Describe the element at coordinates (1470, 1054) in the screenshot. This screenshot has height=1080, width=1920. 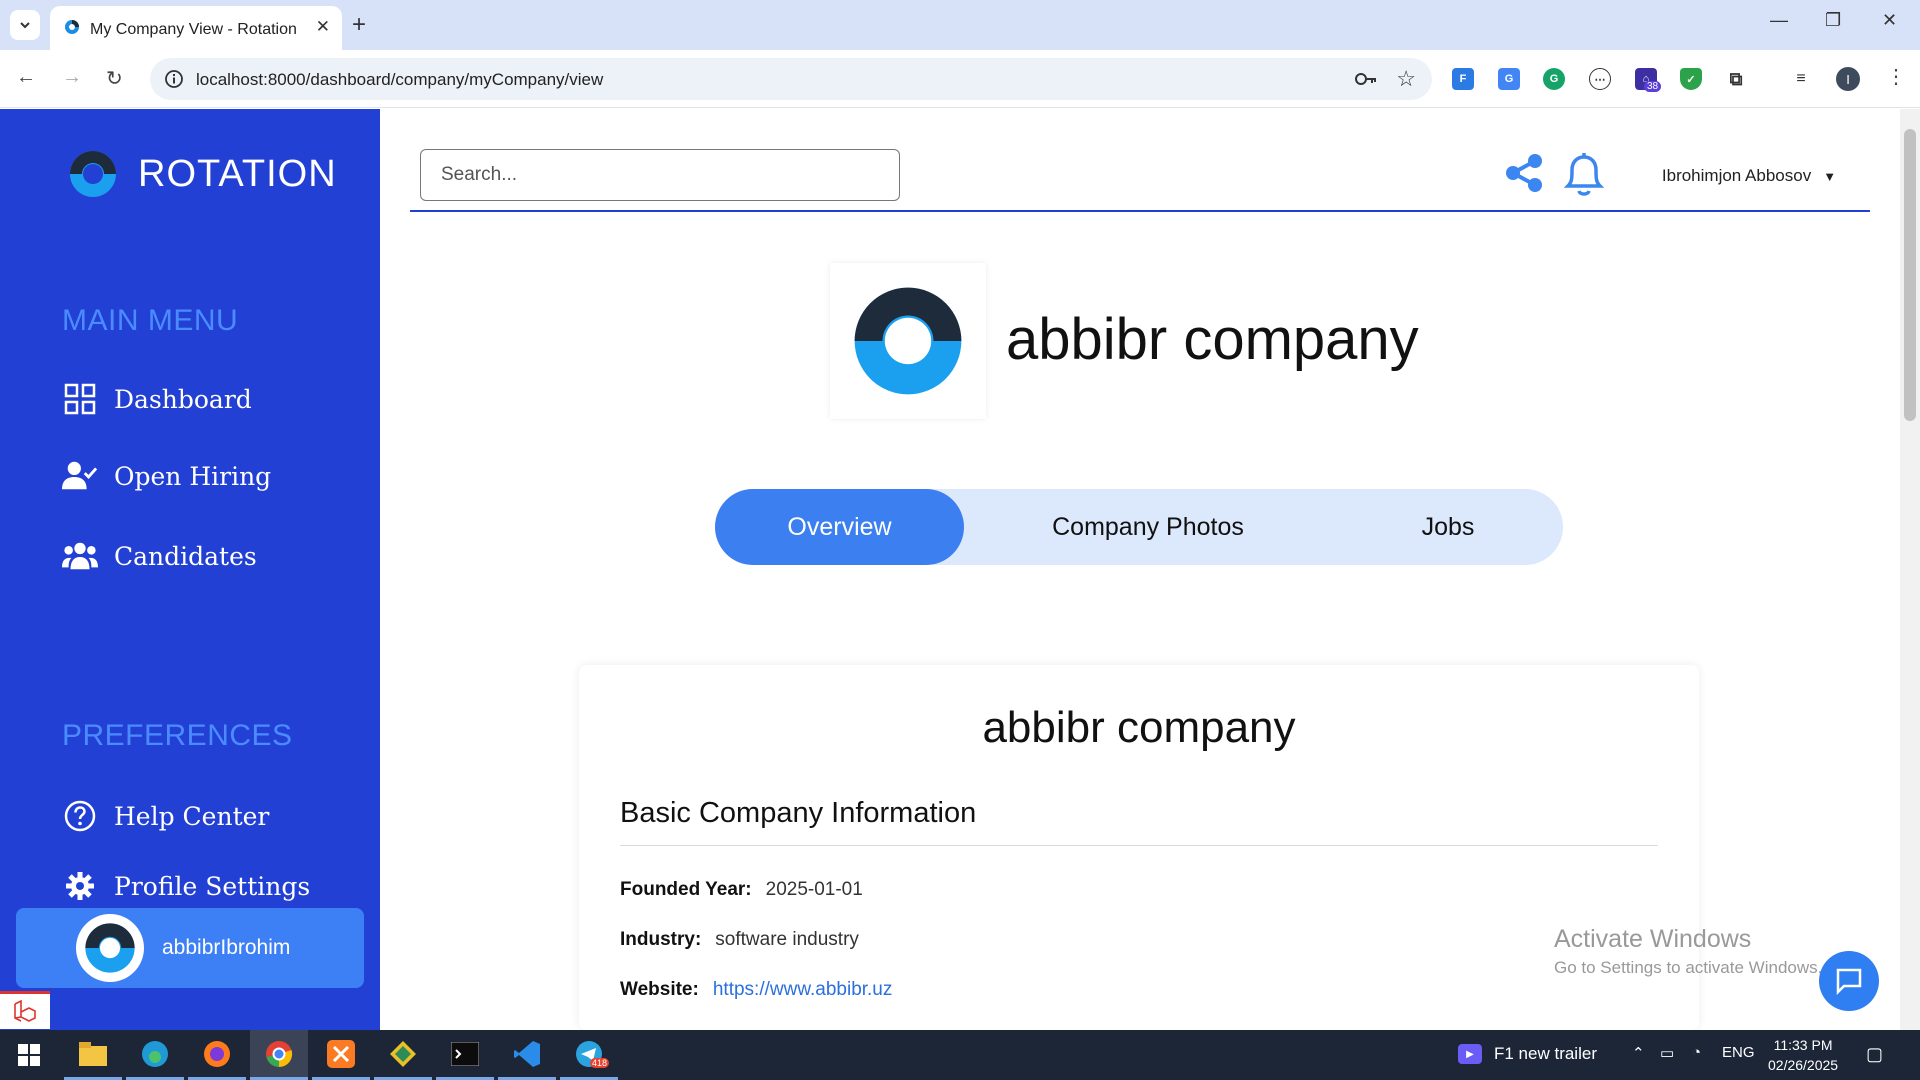
I see `play-icon: ▶` at that location.